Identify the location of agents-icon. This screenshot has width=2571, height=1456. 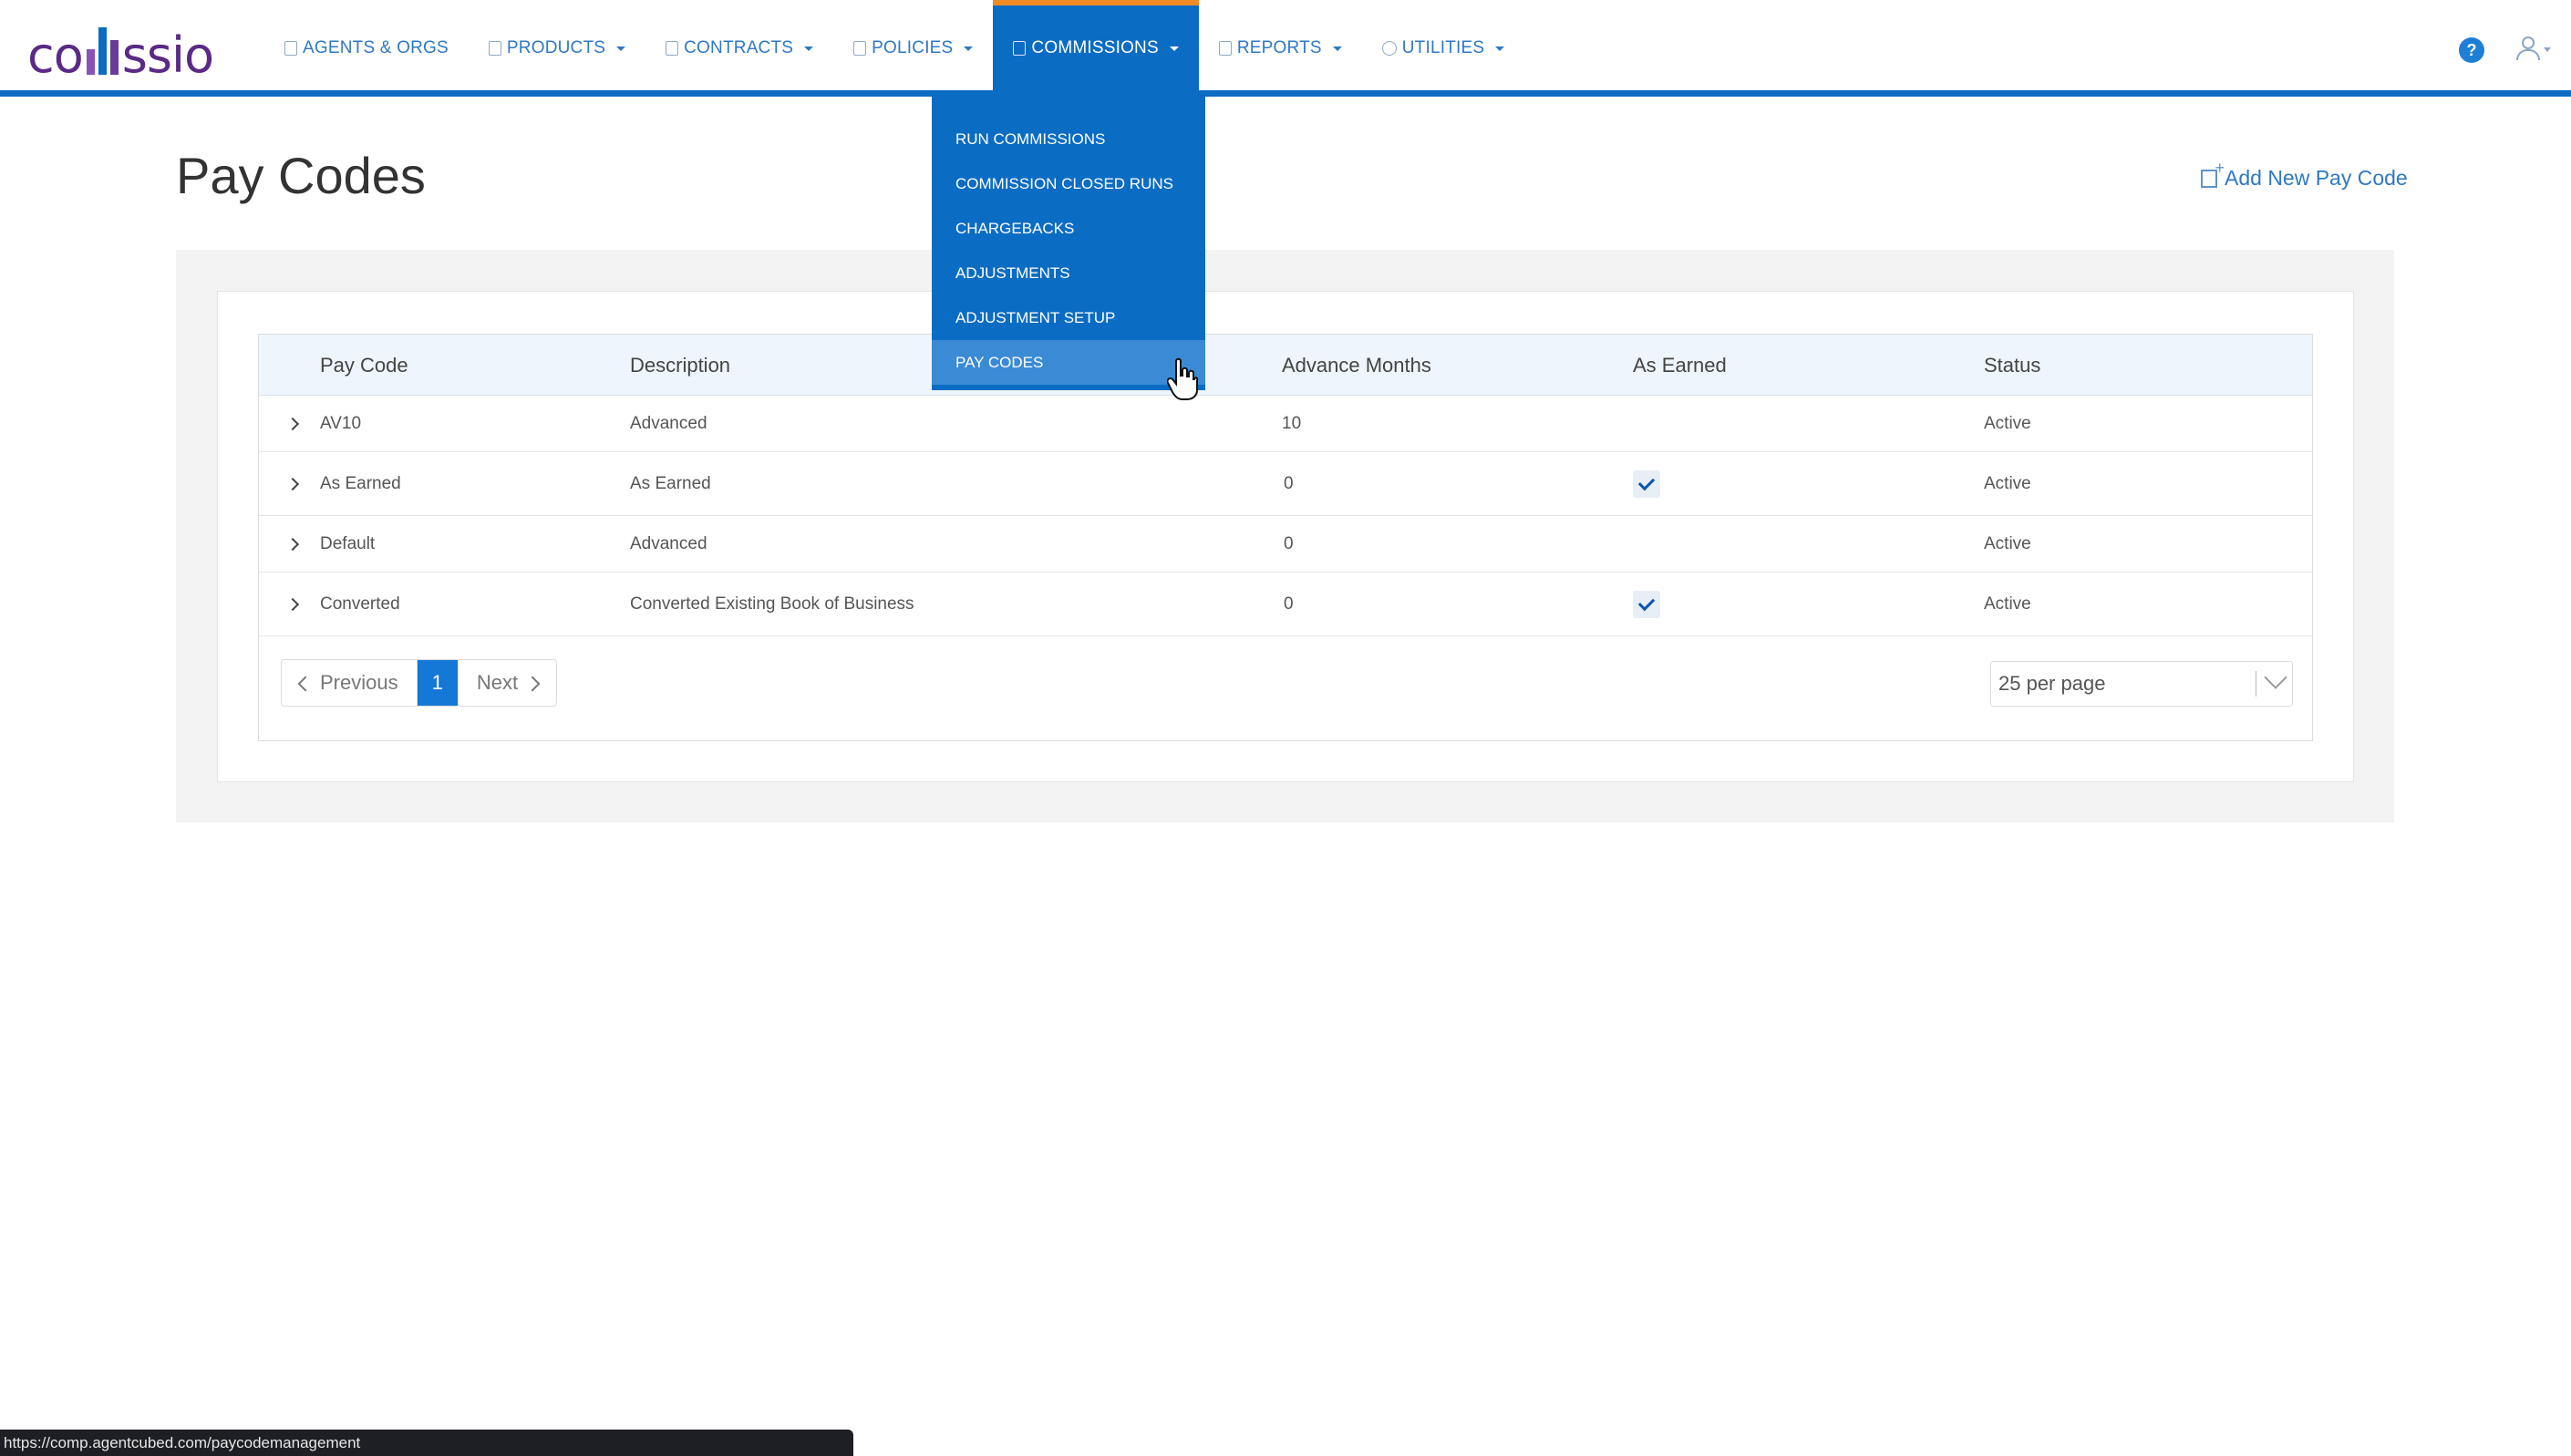
(290, 49).